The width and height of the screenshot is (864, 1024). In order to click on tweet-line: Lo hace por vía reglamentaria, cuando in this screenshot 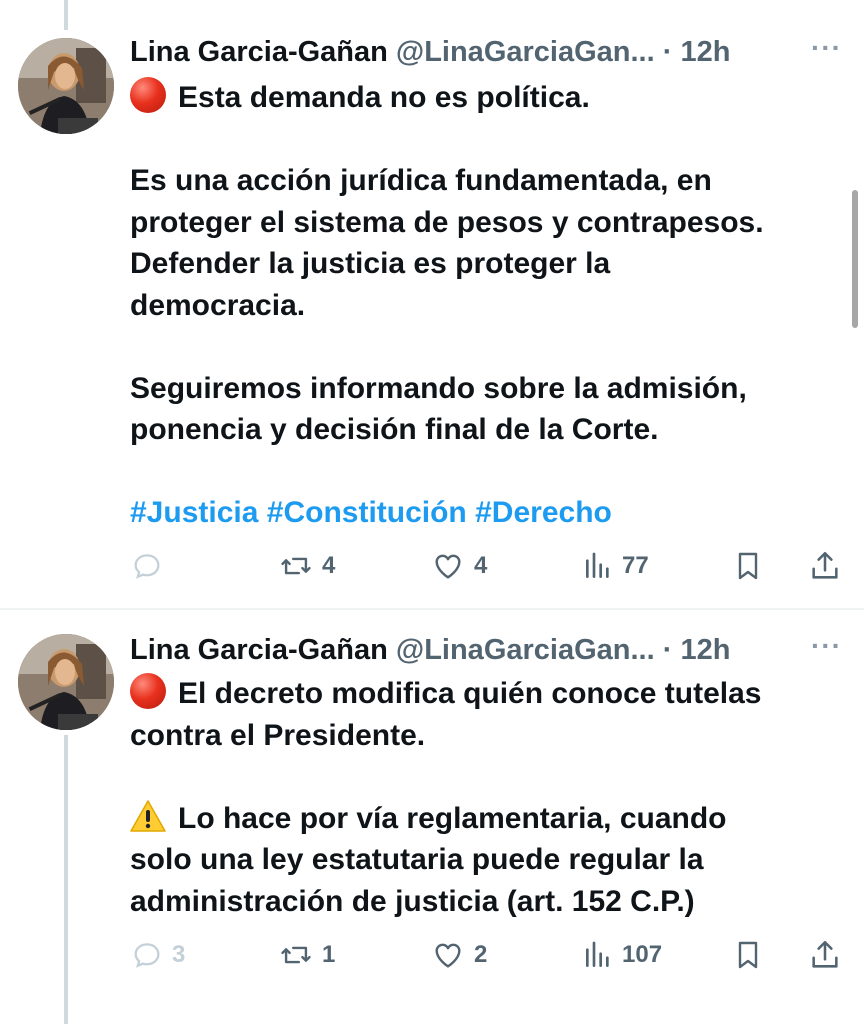, I will do `click(452, 818)`.